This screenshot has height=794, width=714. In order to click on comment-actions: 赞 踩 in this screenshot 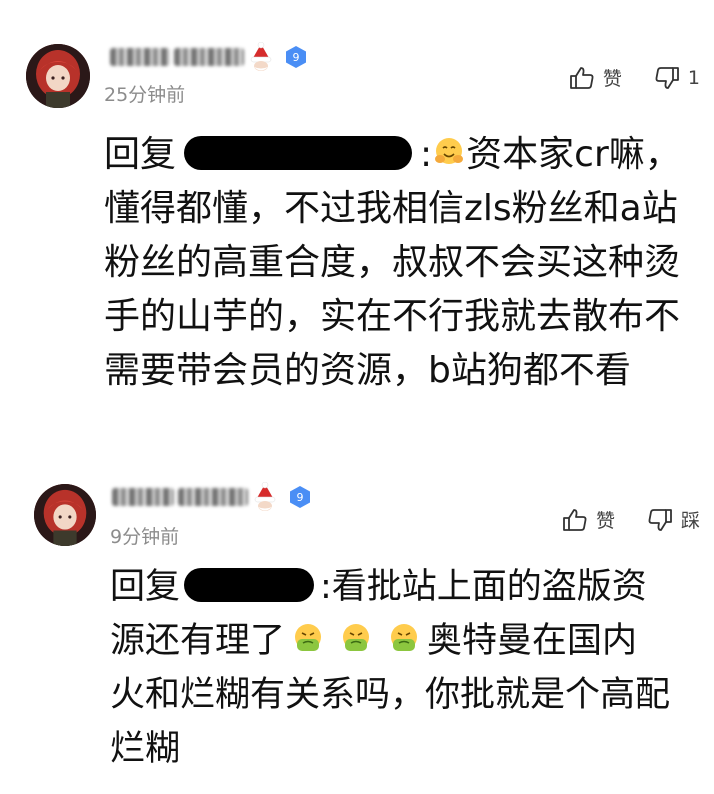, I will do `click(631, 519)`.